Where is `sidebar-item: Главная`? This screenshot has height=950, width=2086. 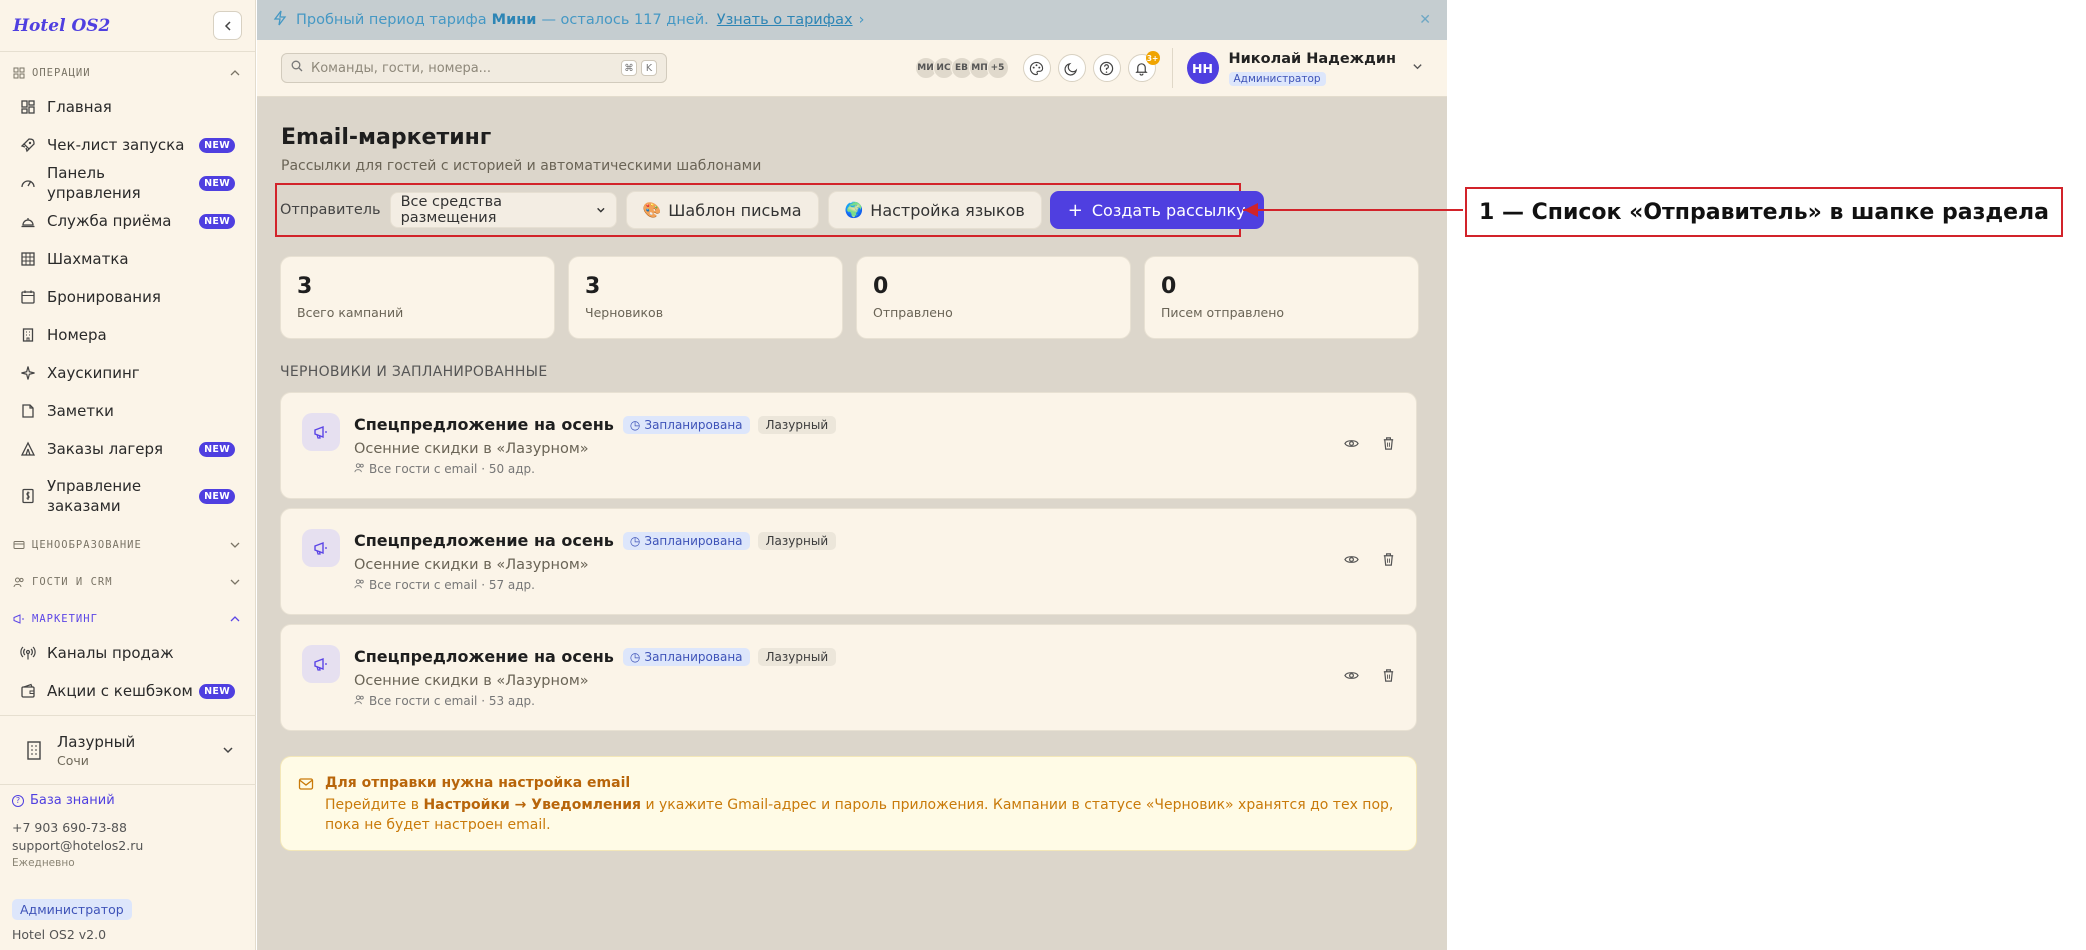
sidebar-item: Главная is located at coordinates (127, 107).